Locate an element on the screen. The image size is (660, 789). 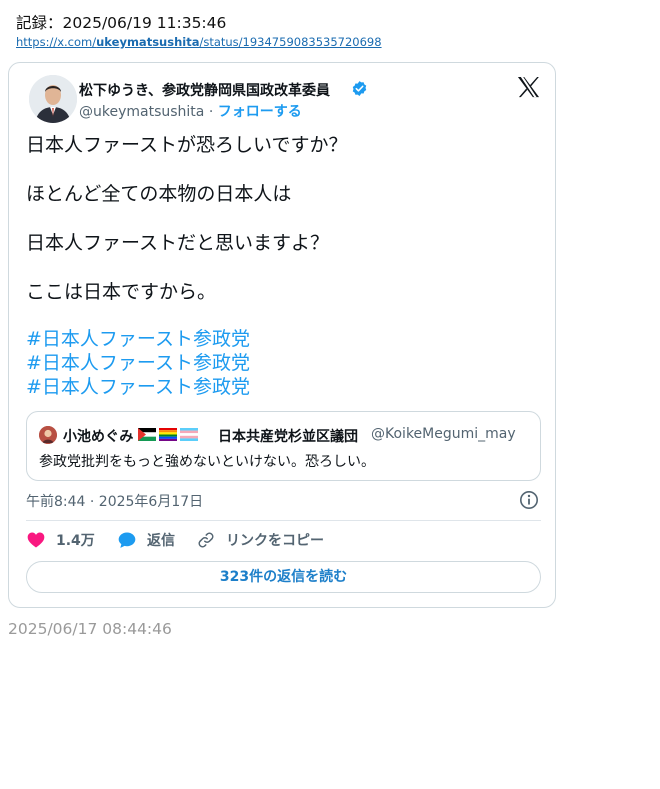
x-logo-icon is located at coordinates (528, 87).